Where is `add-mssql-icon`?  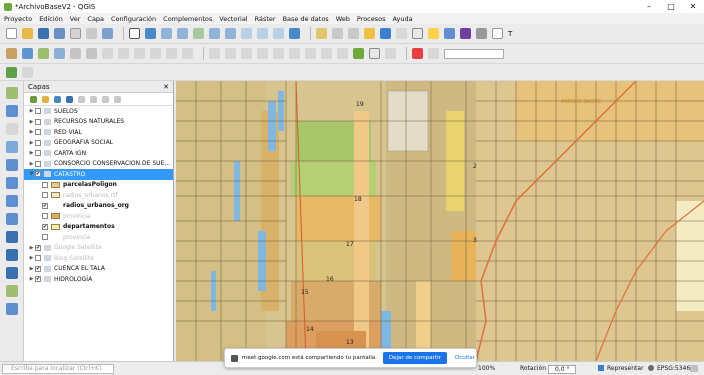
add-mssql-icon is located at coordinates (12, 201).